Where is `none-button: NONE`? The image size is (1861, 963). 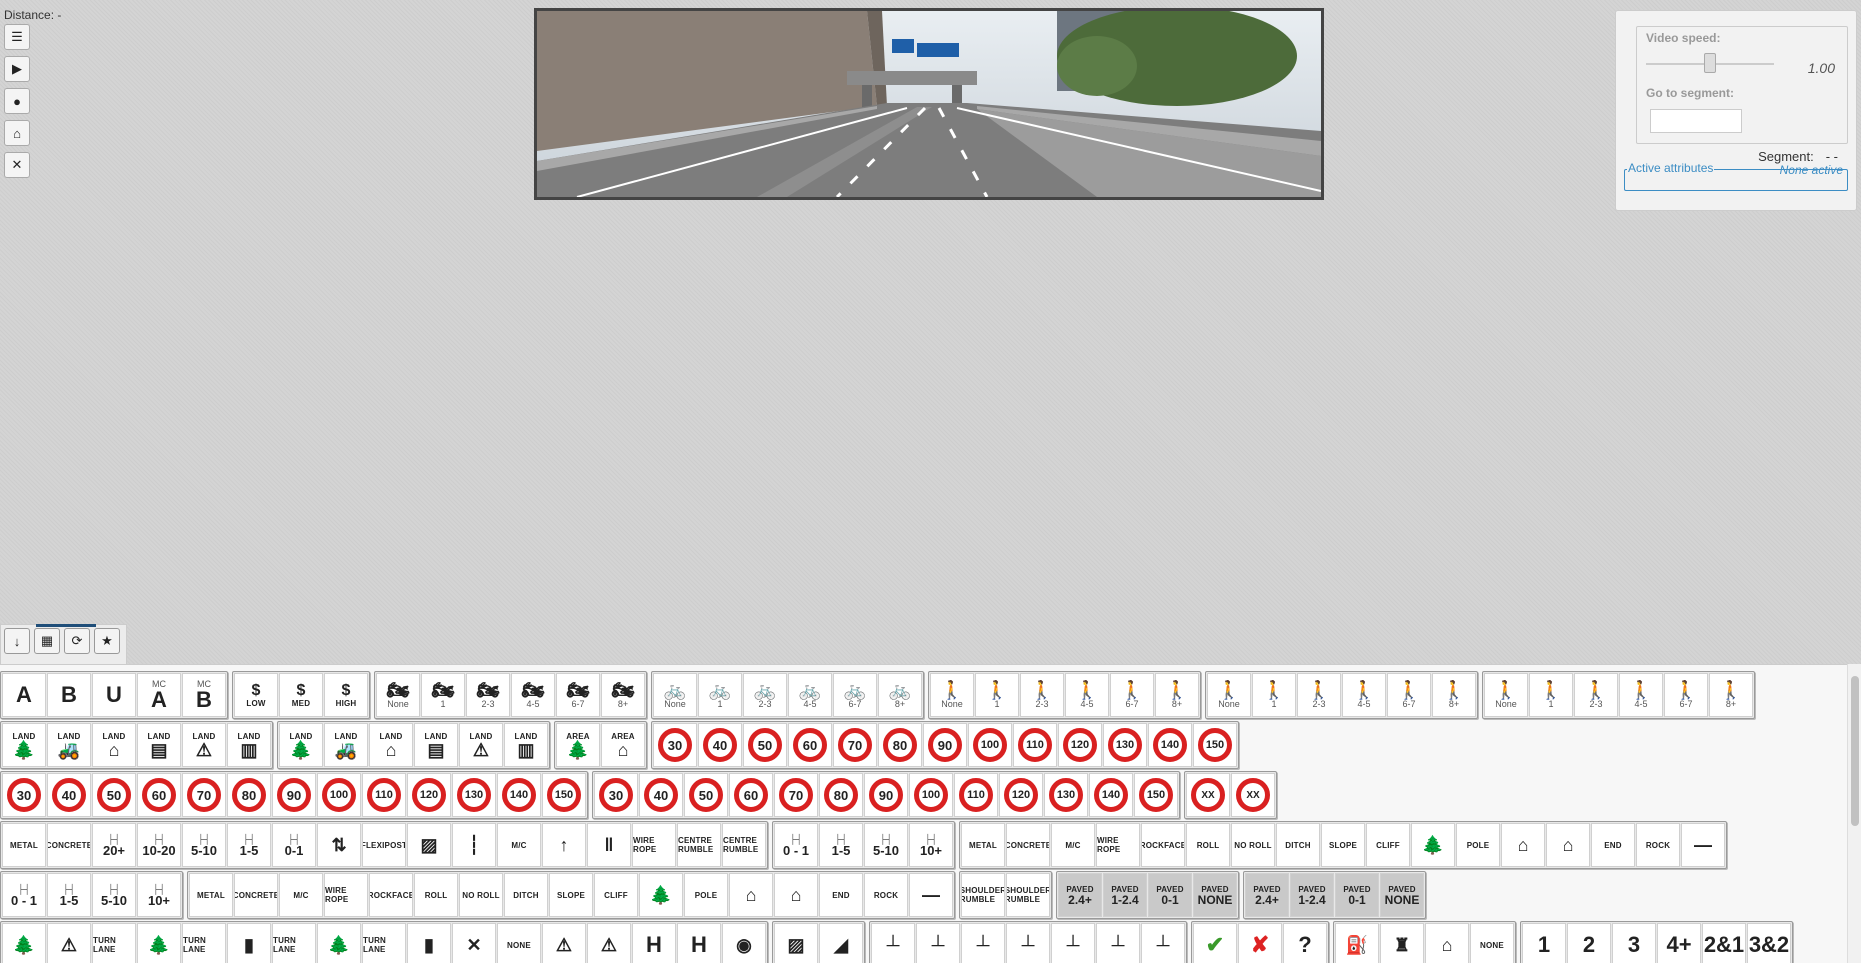 none-button: NONE is located at coordinates (519, 943).